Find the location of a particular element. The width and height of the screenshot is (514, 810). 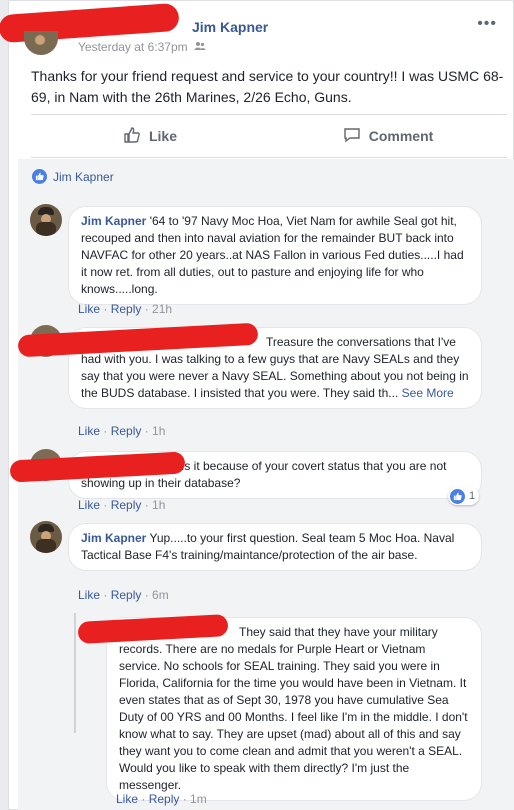

speech-bubble-icon is located at coordinates (352, 136).